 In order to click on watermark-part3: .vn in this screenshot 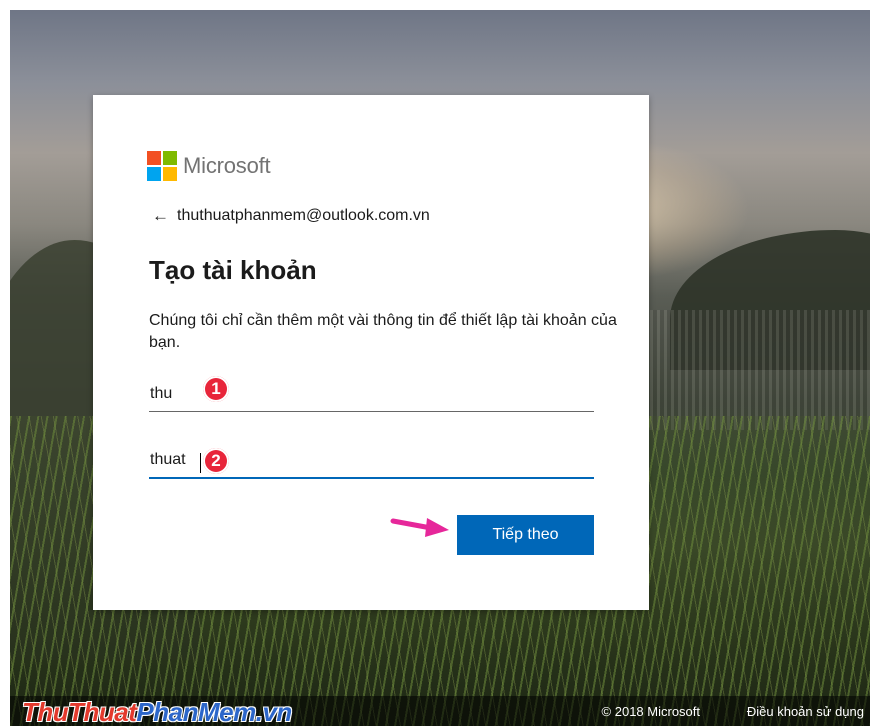, I will do `click(274, 711)`.